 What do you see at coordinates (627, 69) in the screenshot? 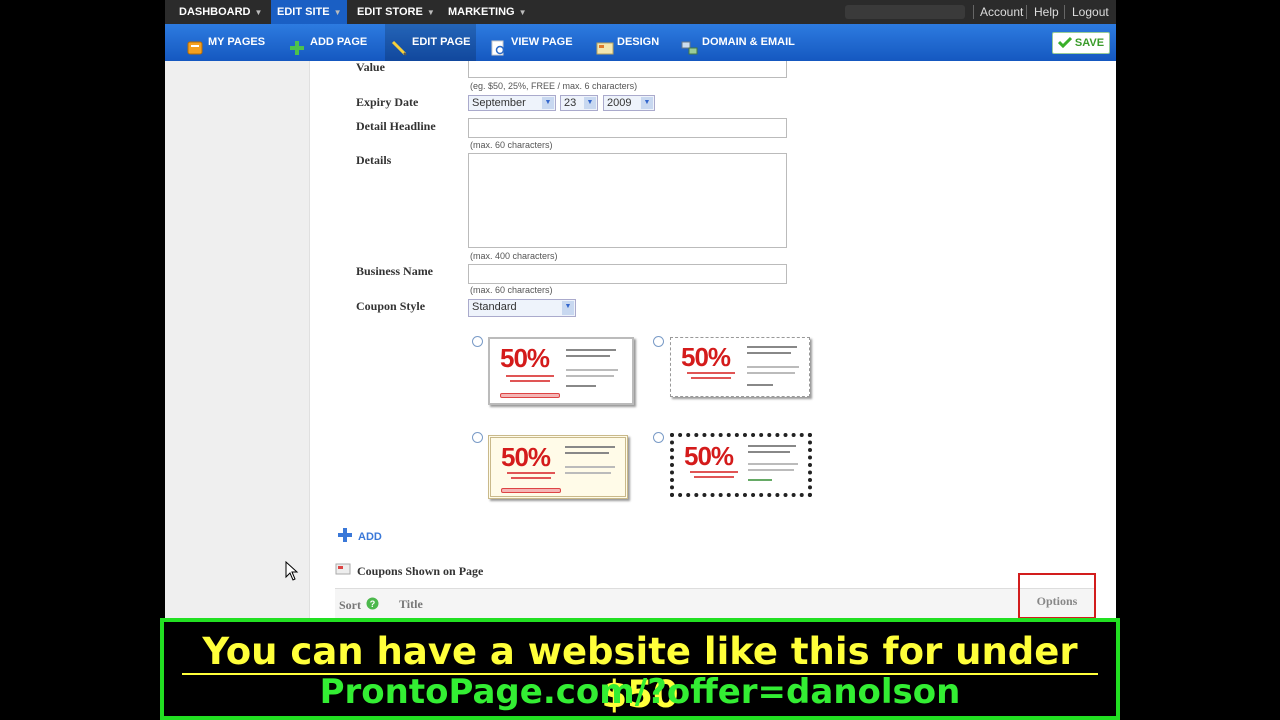
I see `value-input` at bounding box center [627, 69].